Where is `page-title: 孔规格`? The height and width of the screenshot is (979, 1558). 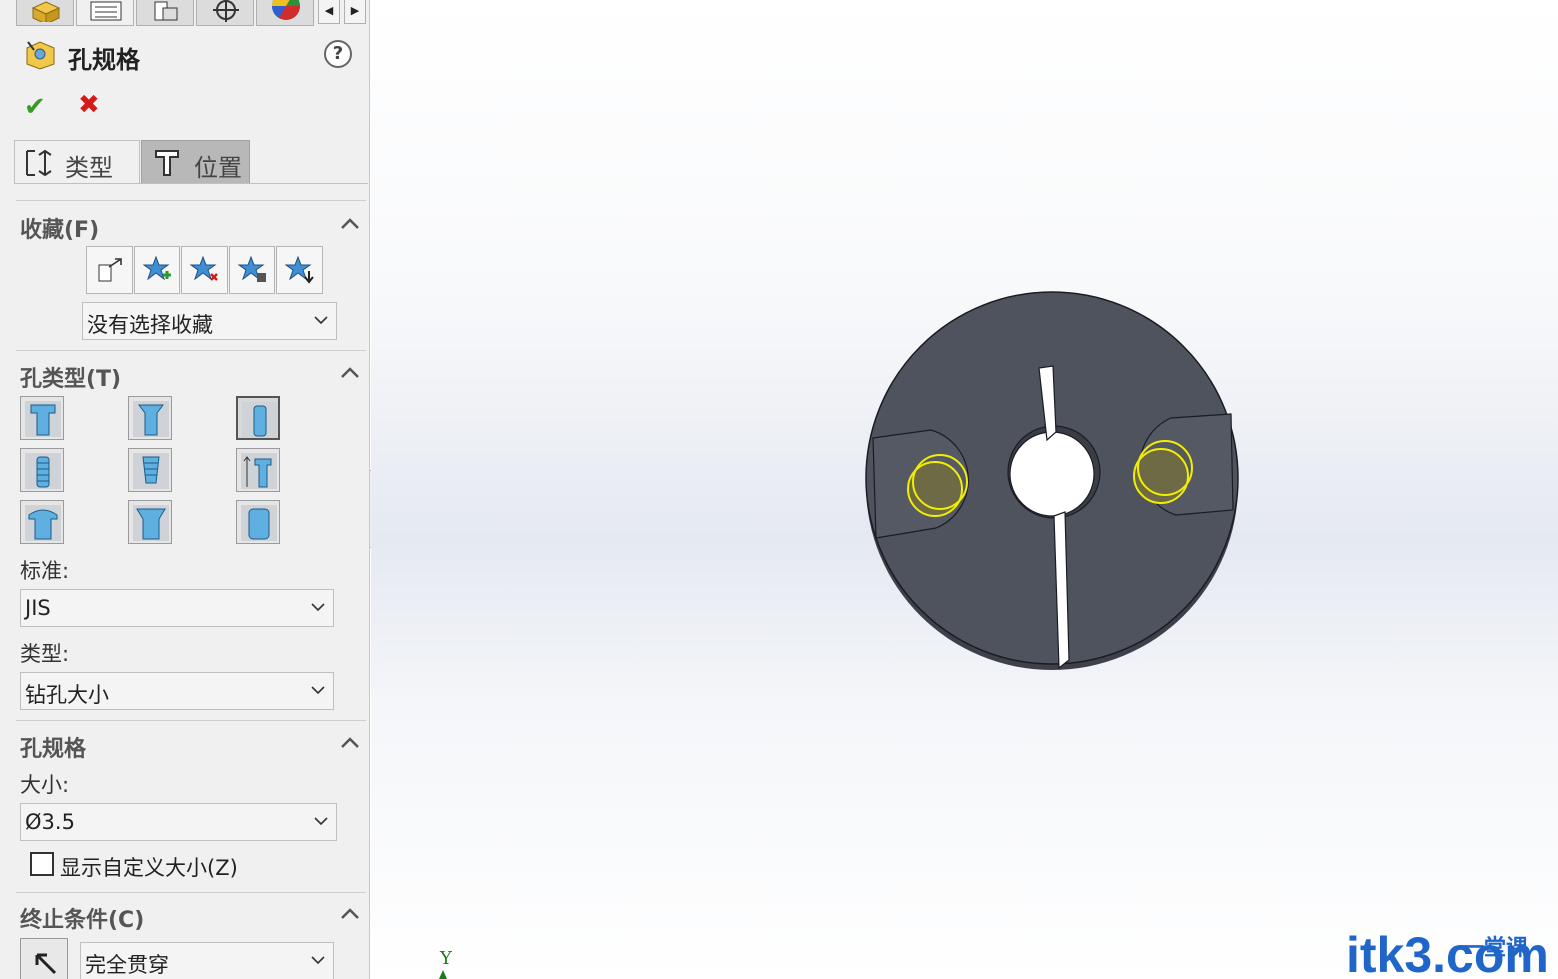 page-title: 孔规格 is located at coordinates (104, 60).